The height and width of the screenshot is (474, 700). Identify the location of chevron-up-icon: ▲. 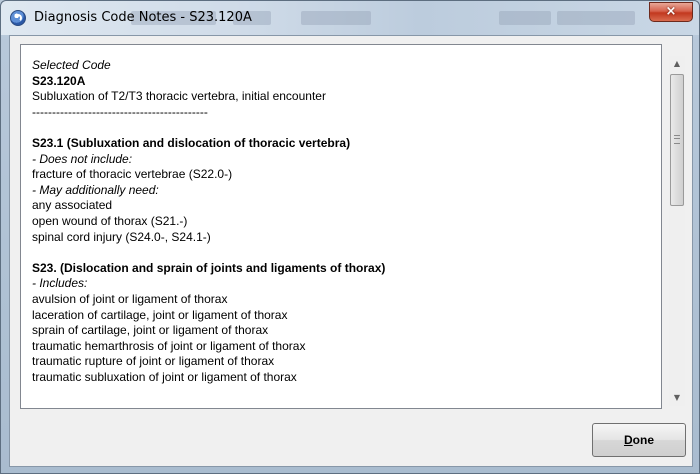
(677, 63).